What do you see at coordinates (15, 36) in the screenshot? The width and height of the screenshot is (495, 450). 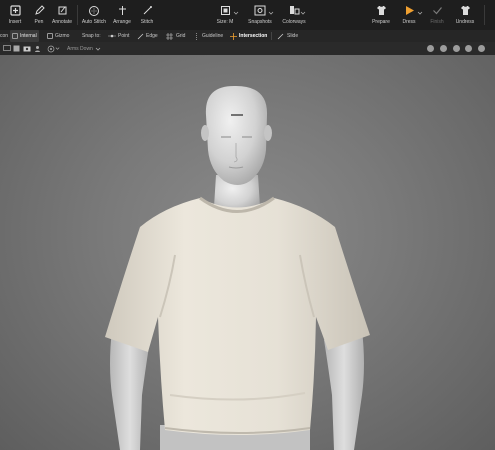 I see `internal-checkbox-icon` at bounding box center [15, 36].